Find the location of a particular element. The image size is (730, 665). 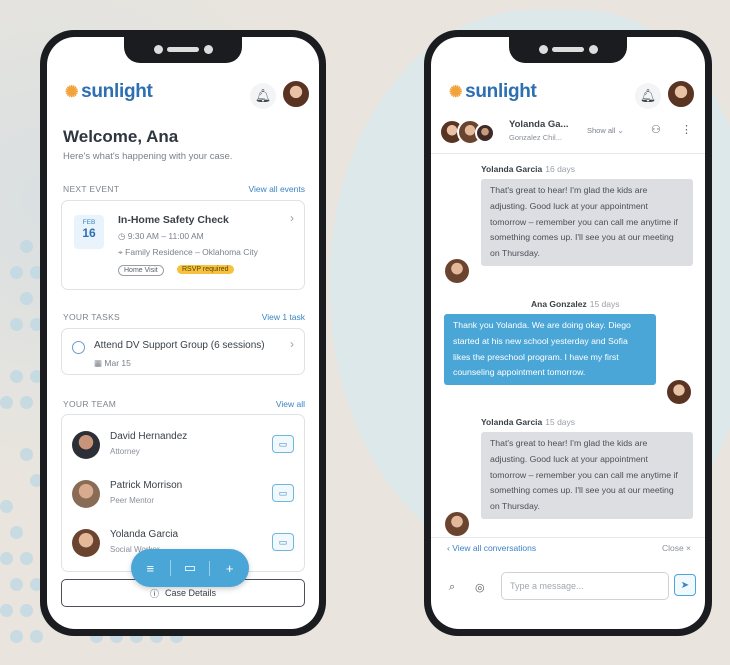

message-time: 16 days is located at coordinates (560, 169).